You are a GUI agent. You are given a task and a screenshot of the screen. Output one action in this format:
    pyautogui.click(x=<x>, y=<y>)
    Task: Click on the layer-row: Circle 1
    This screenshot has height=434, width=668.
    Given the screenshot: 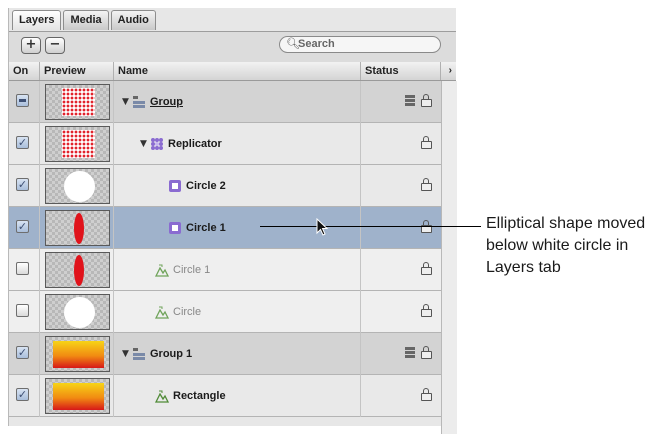 What is the action you would take?
    pyautogui.click(x=225, y=270)
    